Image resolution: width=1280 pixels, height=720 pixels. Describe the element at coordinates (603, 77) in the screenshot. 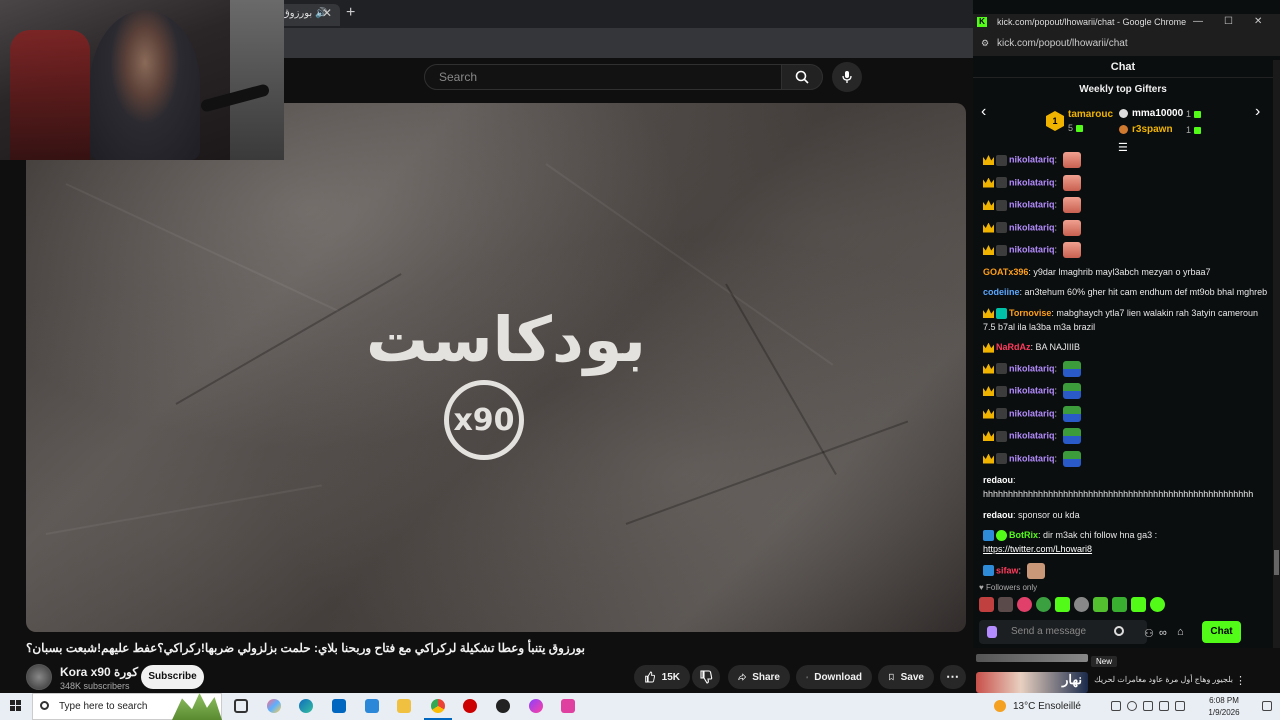

I see `search-input: Search` at that location.